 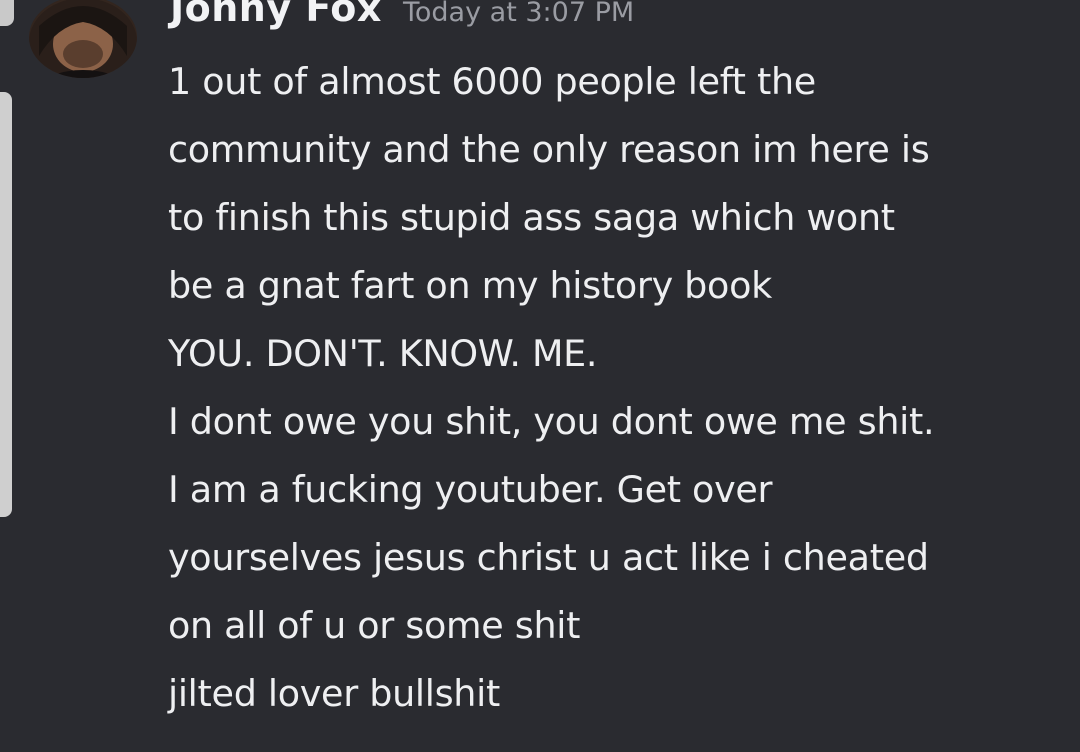 What do you see at coordinates (470, 285) in the screenshot?
I see `message-line: be a gnat fart on my history book` at bounding box center [470, 285].